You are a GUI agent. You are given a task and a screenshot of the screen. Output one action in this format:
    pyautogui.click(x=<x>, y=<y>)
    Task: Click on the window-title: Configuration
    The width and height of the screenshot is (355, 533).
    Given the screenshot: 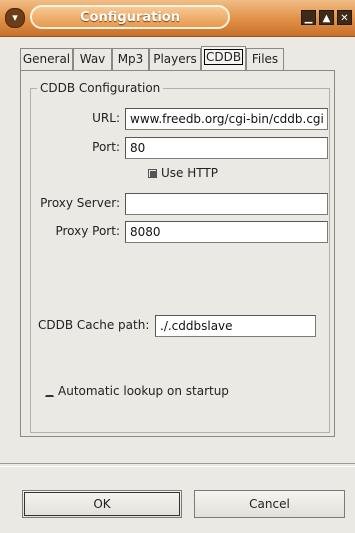 What is the action you would take?
    pyautogui.click(x=130, y=17)
    